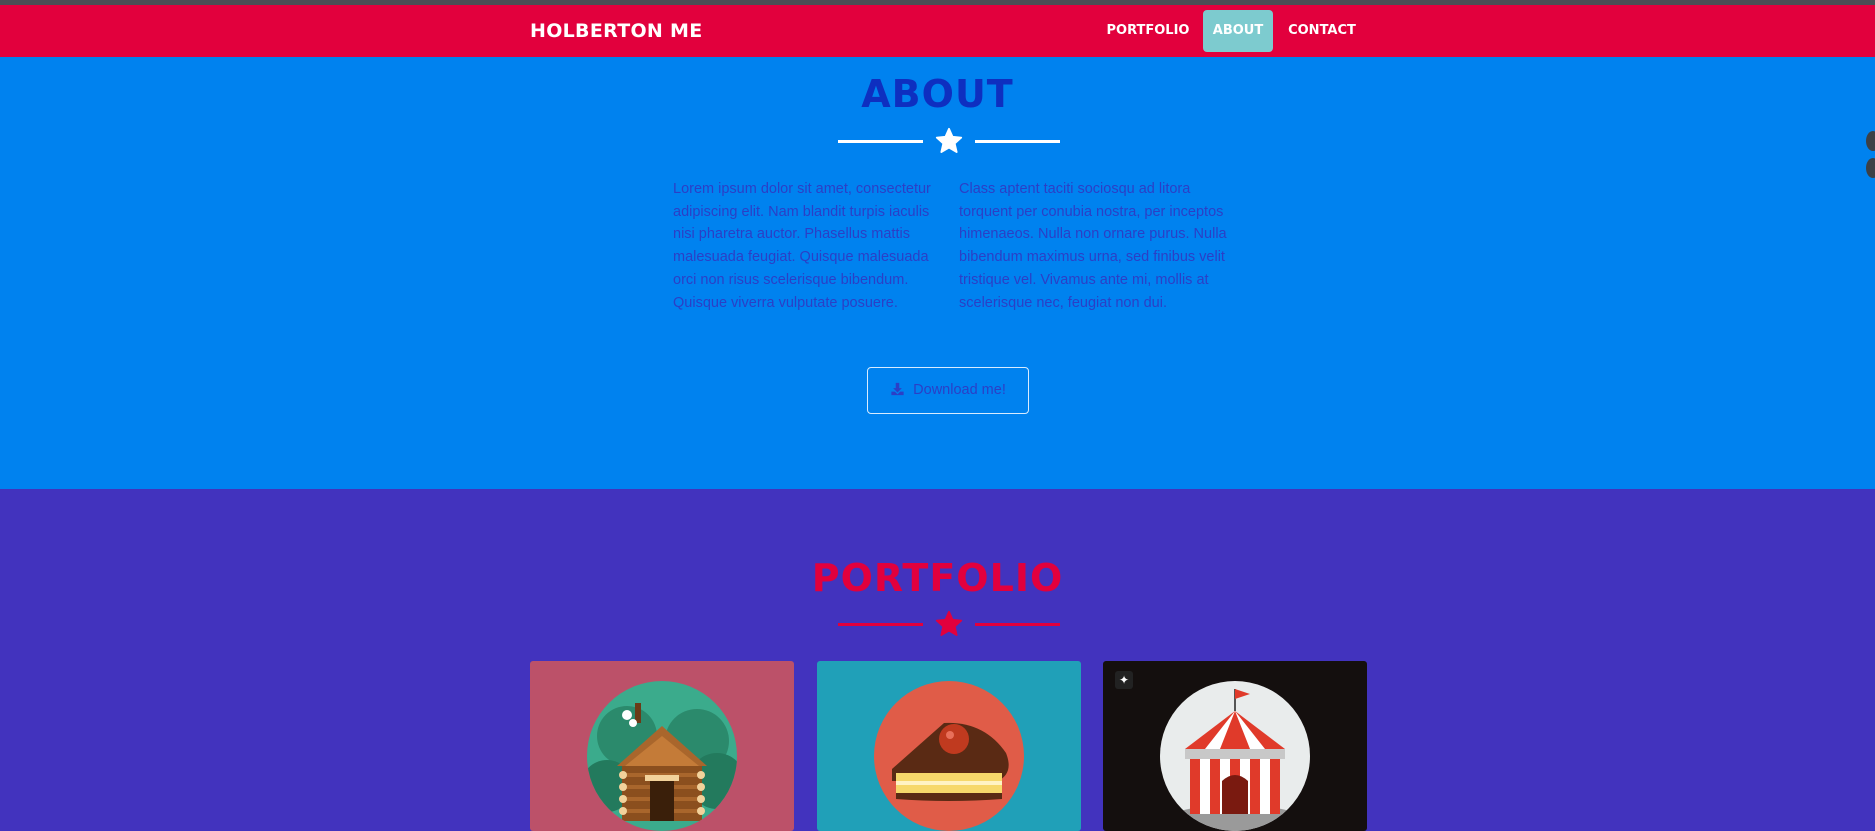  I want to click on nav-link-portfolio: PORTFOLIO, so click(1148, 31).